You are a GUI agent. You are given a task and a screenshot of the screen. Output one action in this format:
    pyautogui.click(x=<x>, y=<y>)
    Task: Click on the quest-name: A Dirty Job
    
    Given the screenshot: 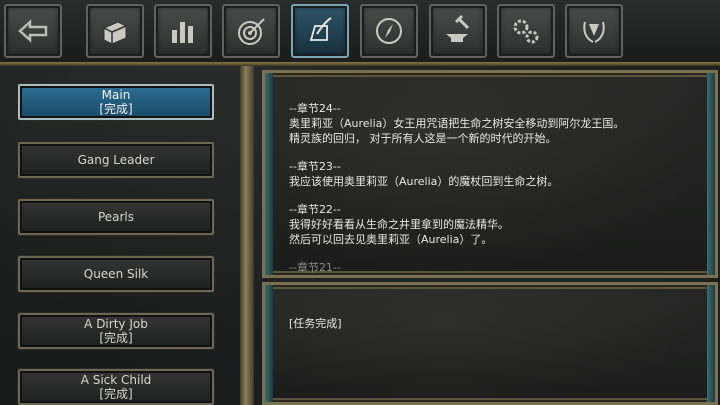 What is the action you would take?
    pyautogui.click(x=116, y=324)
    